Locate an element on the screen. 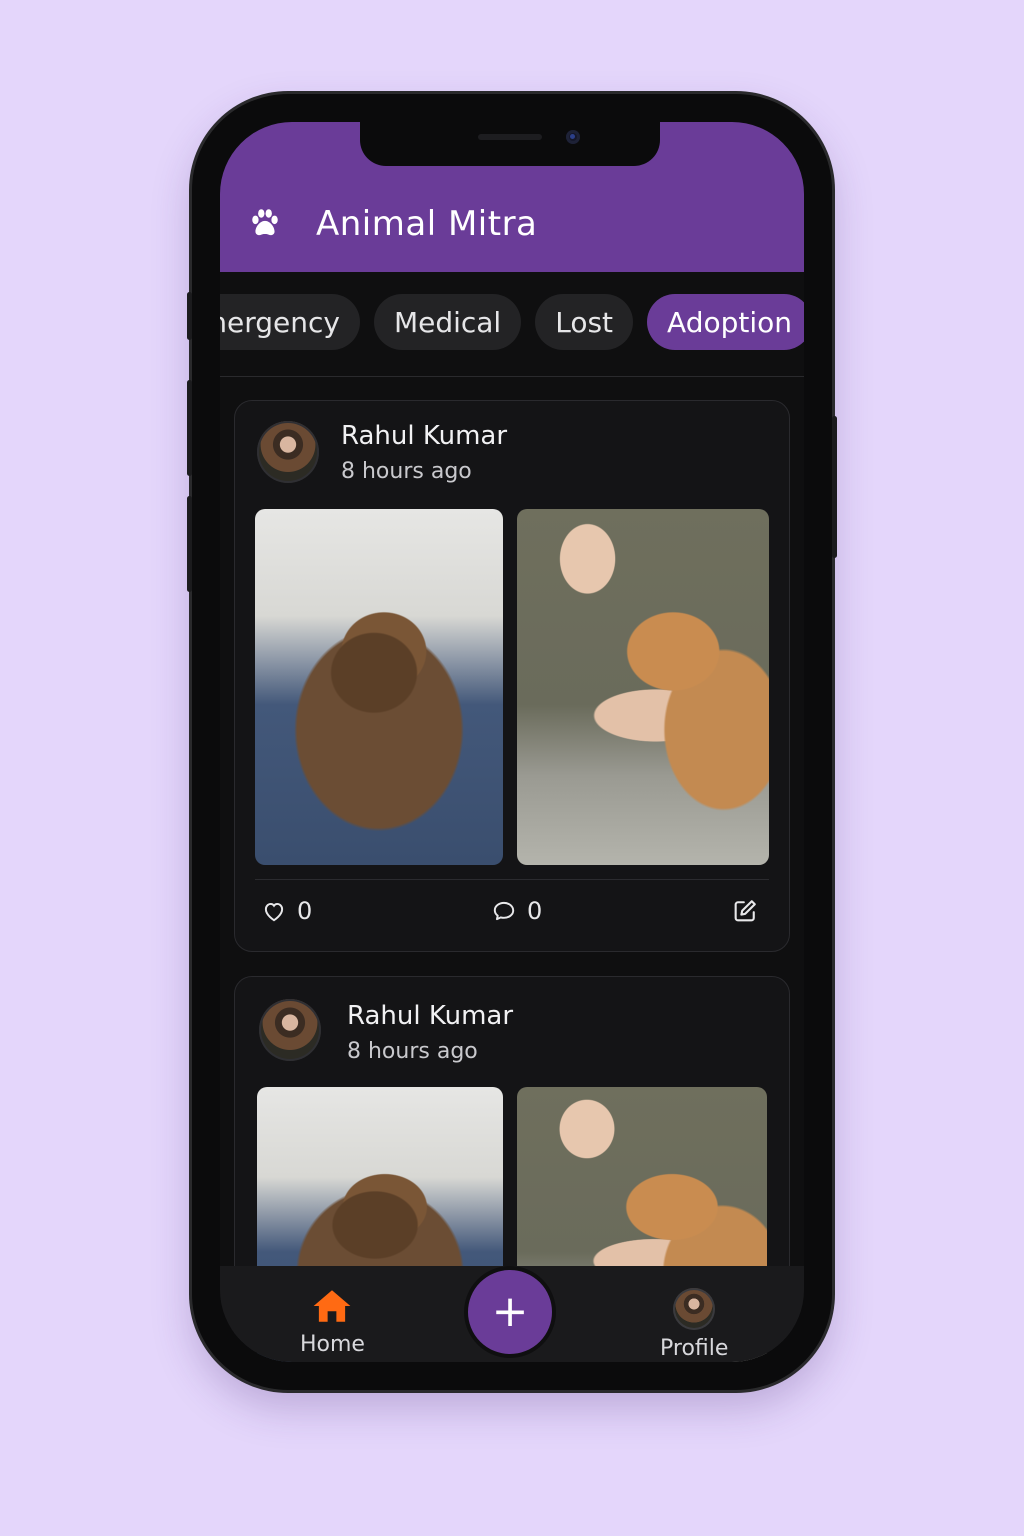 Image resolution: width=1024 pixels, height=1536 pixels. heart-icon is located at coordinates (274, 912).